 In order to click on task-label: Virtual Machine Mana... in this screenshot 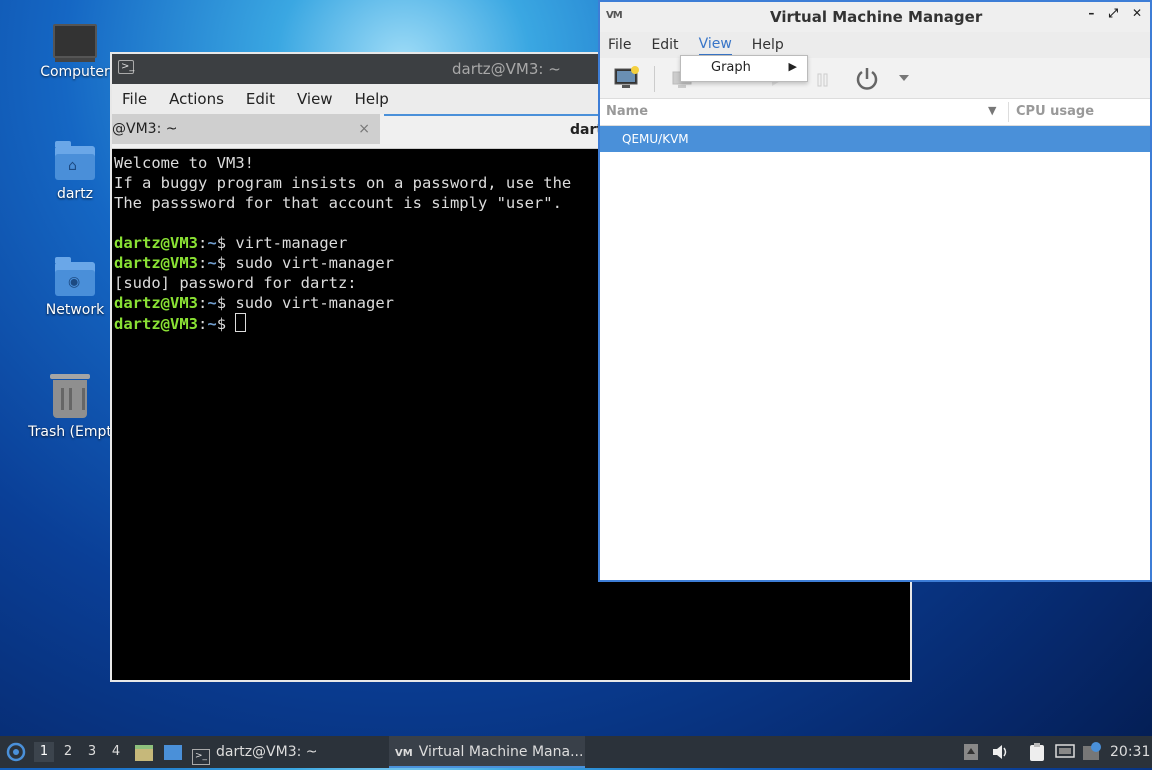, I will do `click(501, 752)`.